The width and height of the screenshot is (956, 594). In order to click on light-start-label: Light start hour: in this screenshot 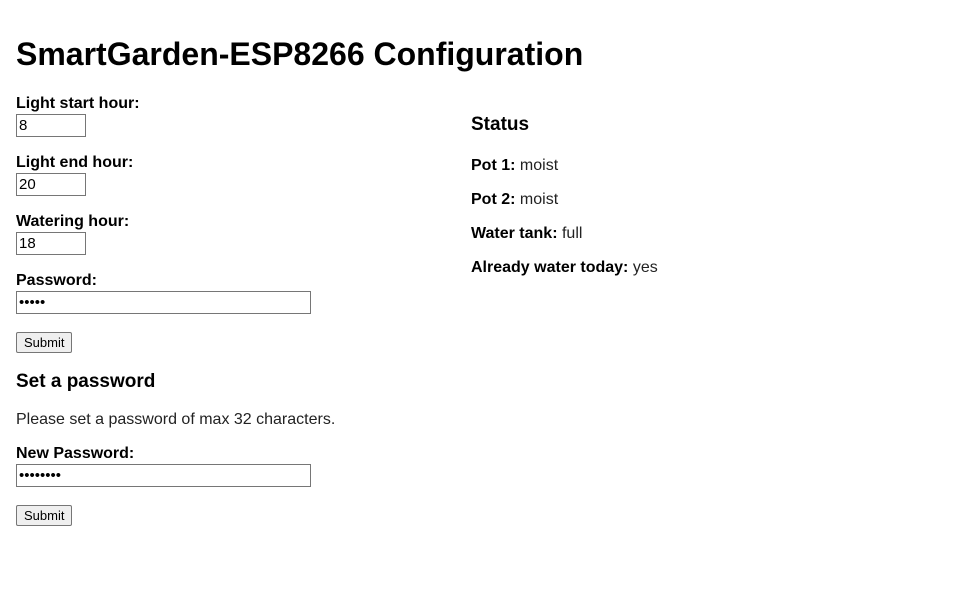, I will do `click(78, 103)`.